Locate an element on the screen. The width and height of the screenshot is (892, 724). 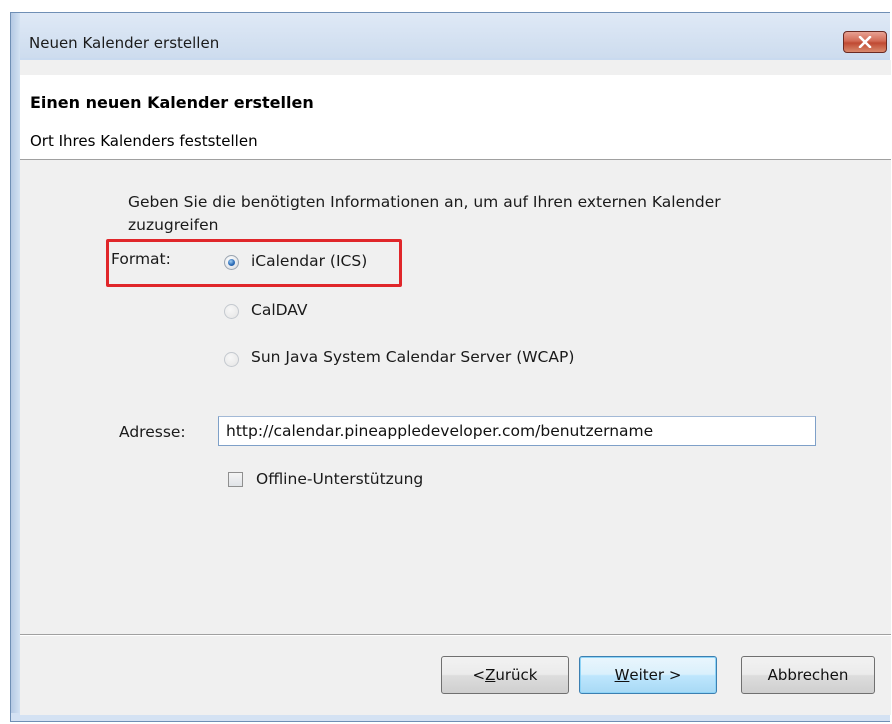
back-button: < Zurück is located at coordinates (505, 675).